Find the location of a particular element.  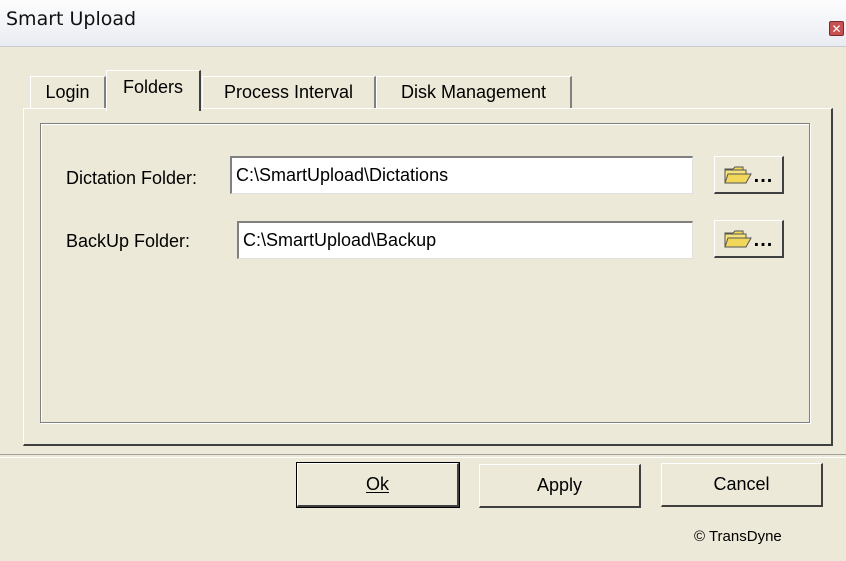

apply-button-label: Apply is located at coordinates (559, 485).